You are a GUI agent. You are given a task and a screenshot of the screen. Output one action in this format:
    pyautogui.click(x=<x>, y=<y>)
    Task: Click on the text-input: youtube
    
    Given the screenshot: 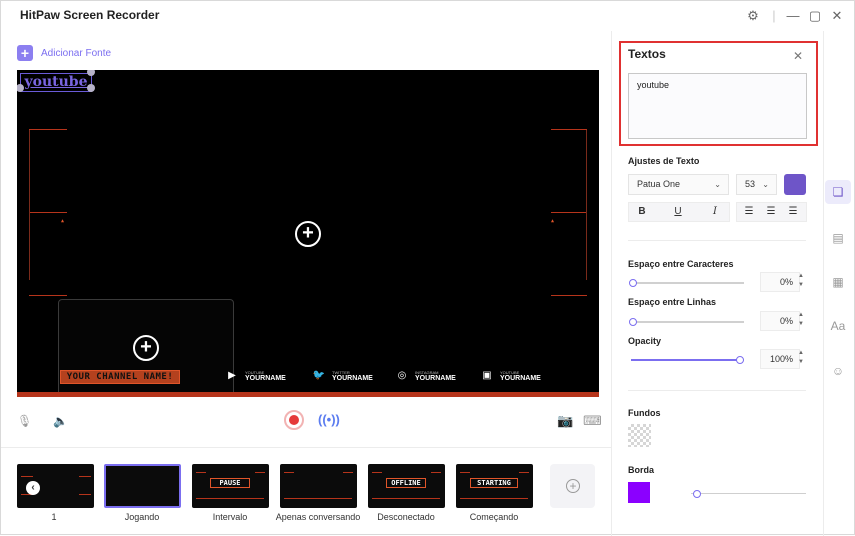 What is the action you would take?
    pyautogui.click(x=717, y=106)
    